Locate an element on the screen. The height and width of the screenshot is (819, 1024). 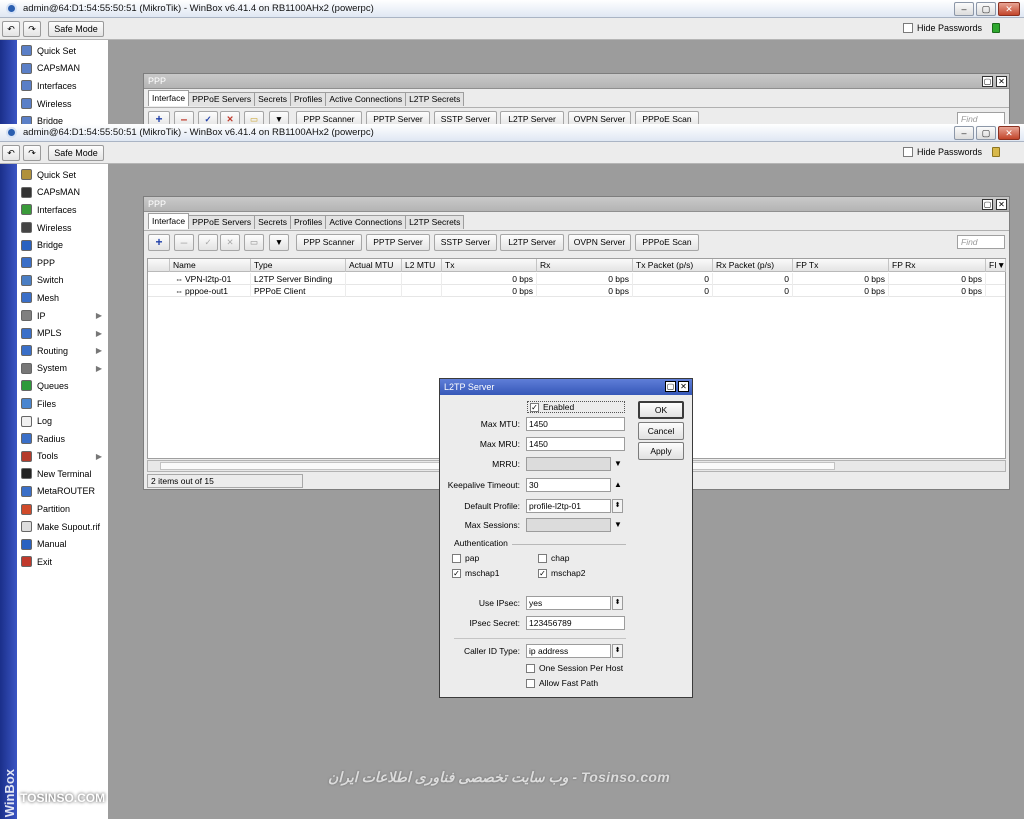
maximize-button: ▢ is located at coordinates (986, 133).